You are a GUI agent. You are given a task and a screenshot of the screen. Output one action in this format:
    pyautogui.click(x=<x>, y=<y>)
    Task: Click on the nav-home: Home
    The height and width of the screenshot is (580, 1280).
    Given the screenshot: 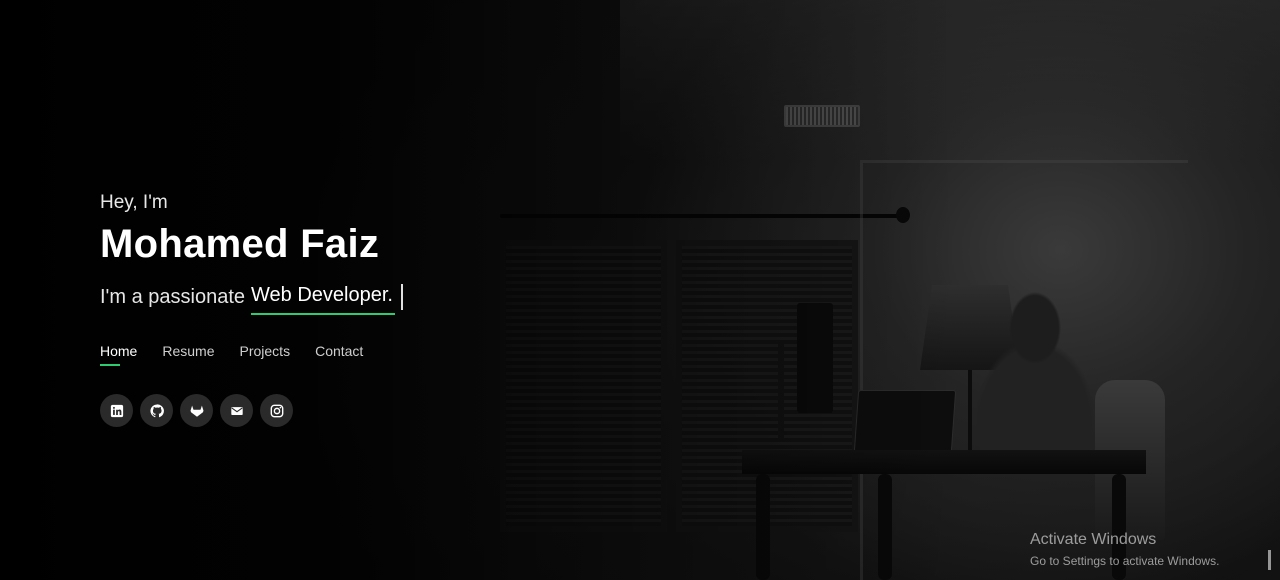 What is the action you would take?
    pyautogui.click(x=118, y=354)
    